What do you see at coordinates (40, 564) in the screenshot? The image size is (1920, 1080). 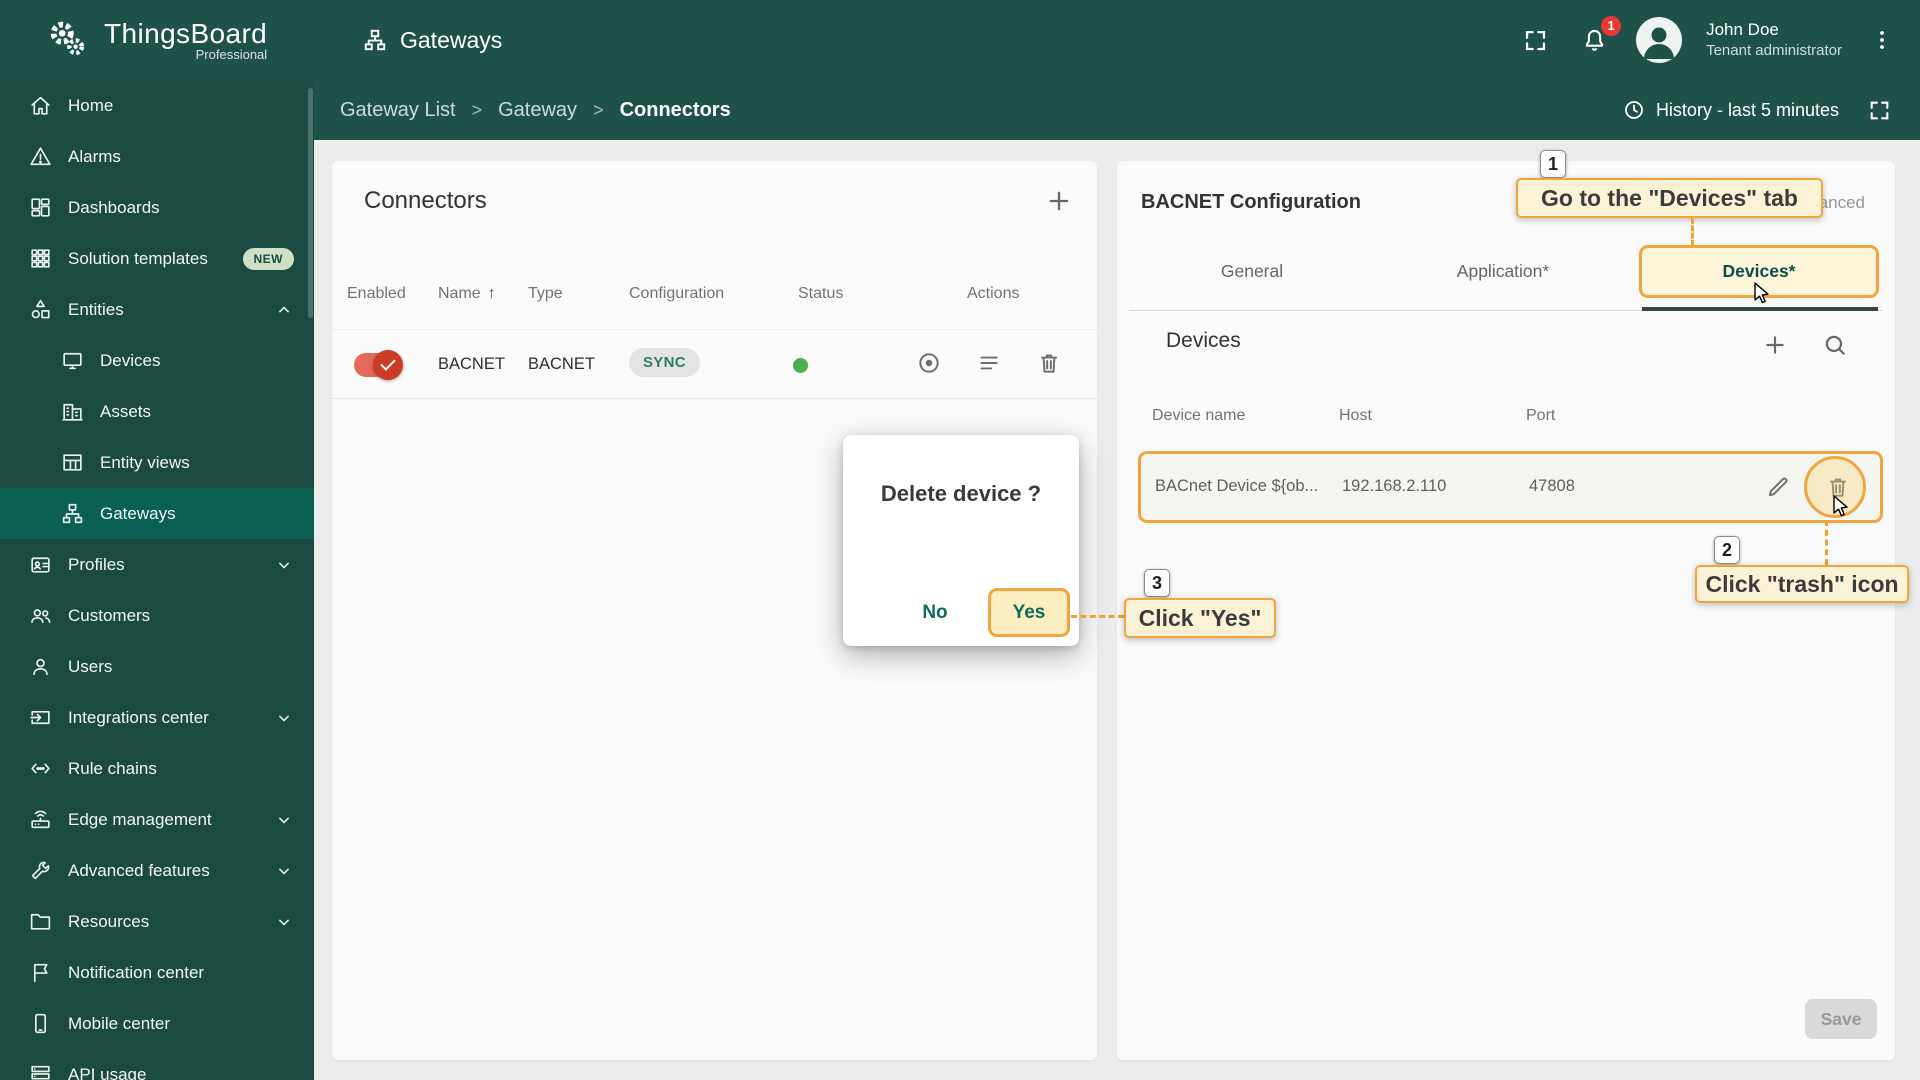 I see `profiles-icon` at bounding box center [40, 564].